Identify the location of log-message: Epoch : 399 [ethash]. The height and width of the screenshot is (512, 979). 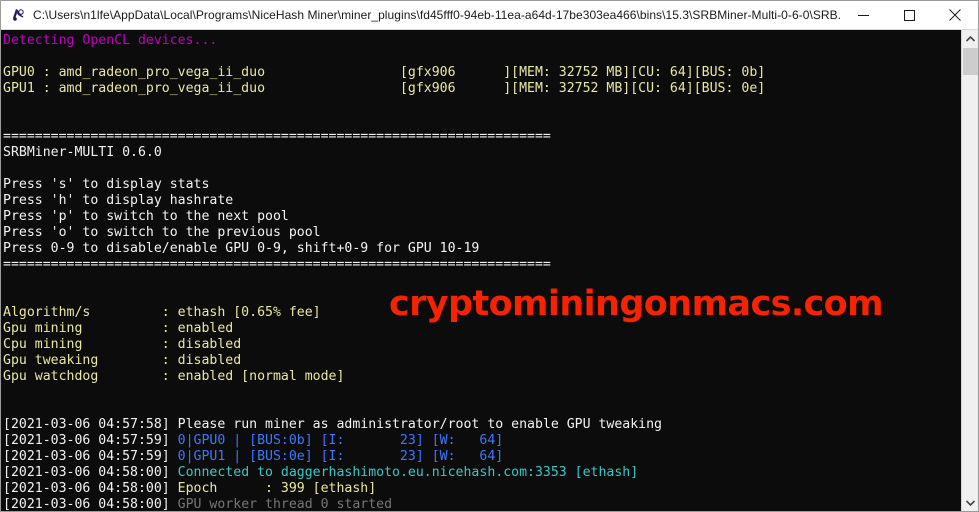
(277, 488).